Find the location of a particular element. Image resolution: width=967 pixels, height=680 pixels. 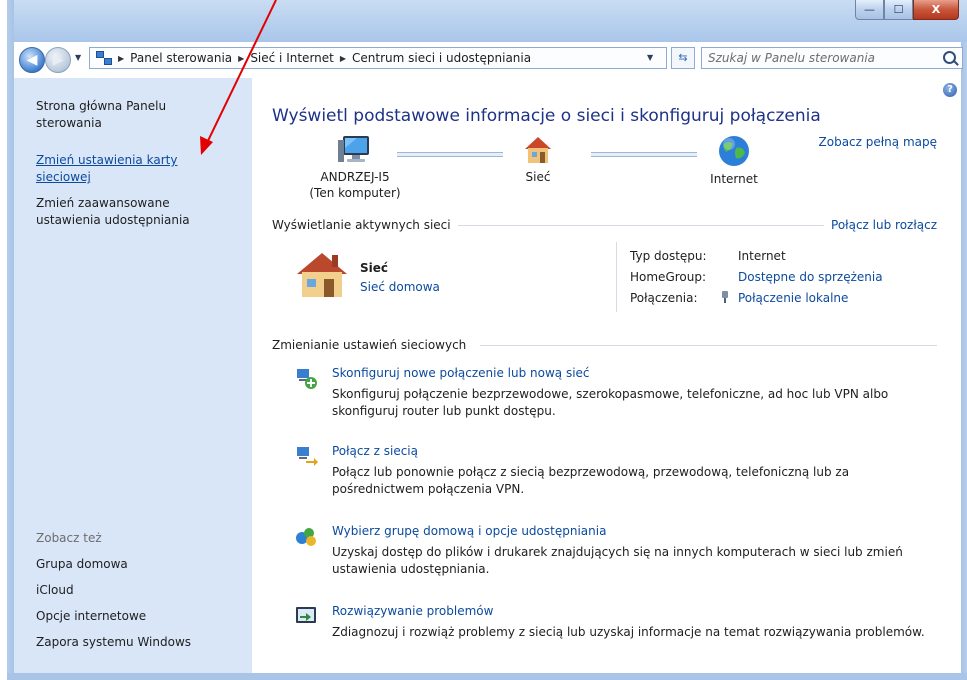

new-connection-icon is located at coordinates (307, 379).